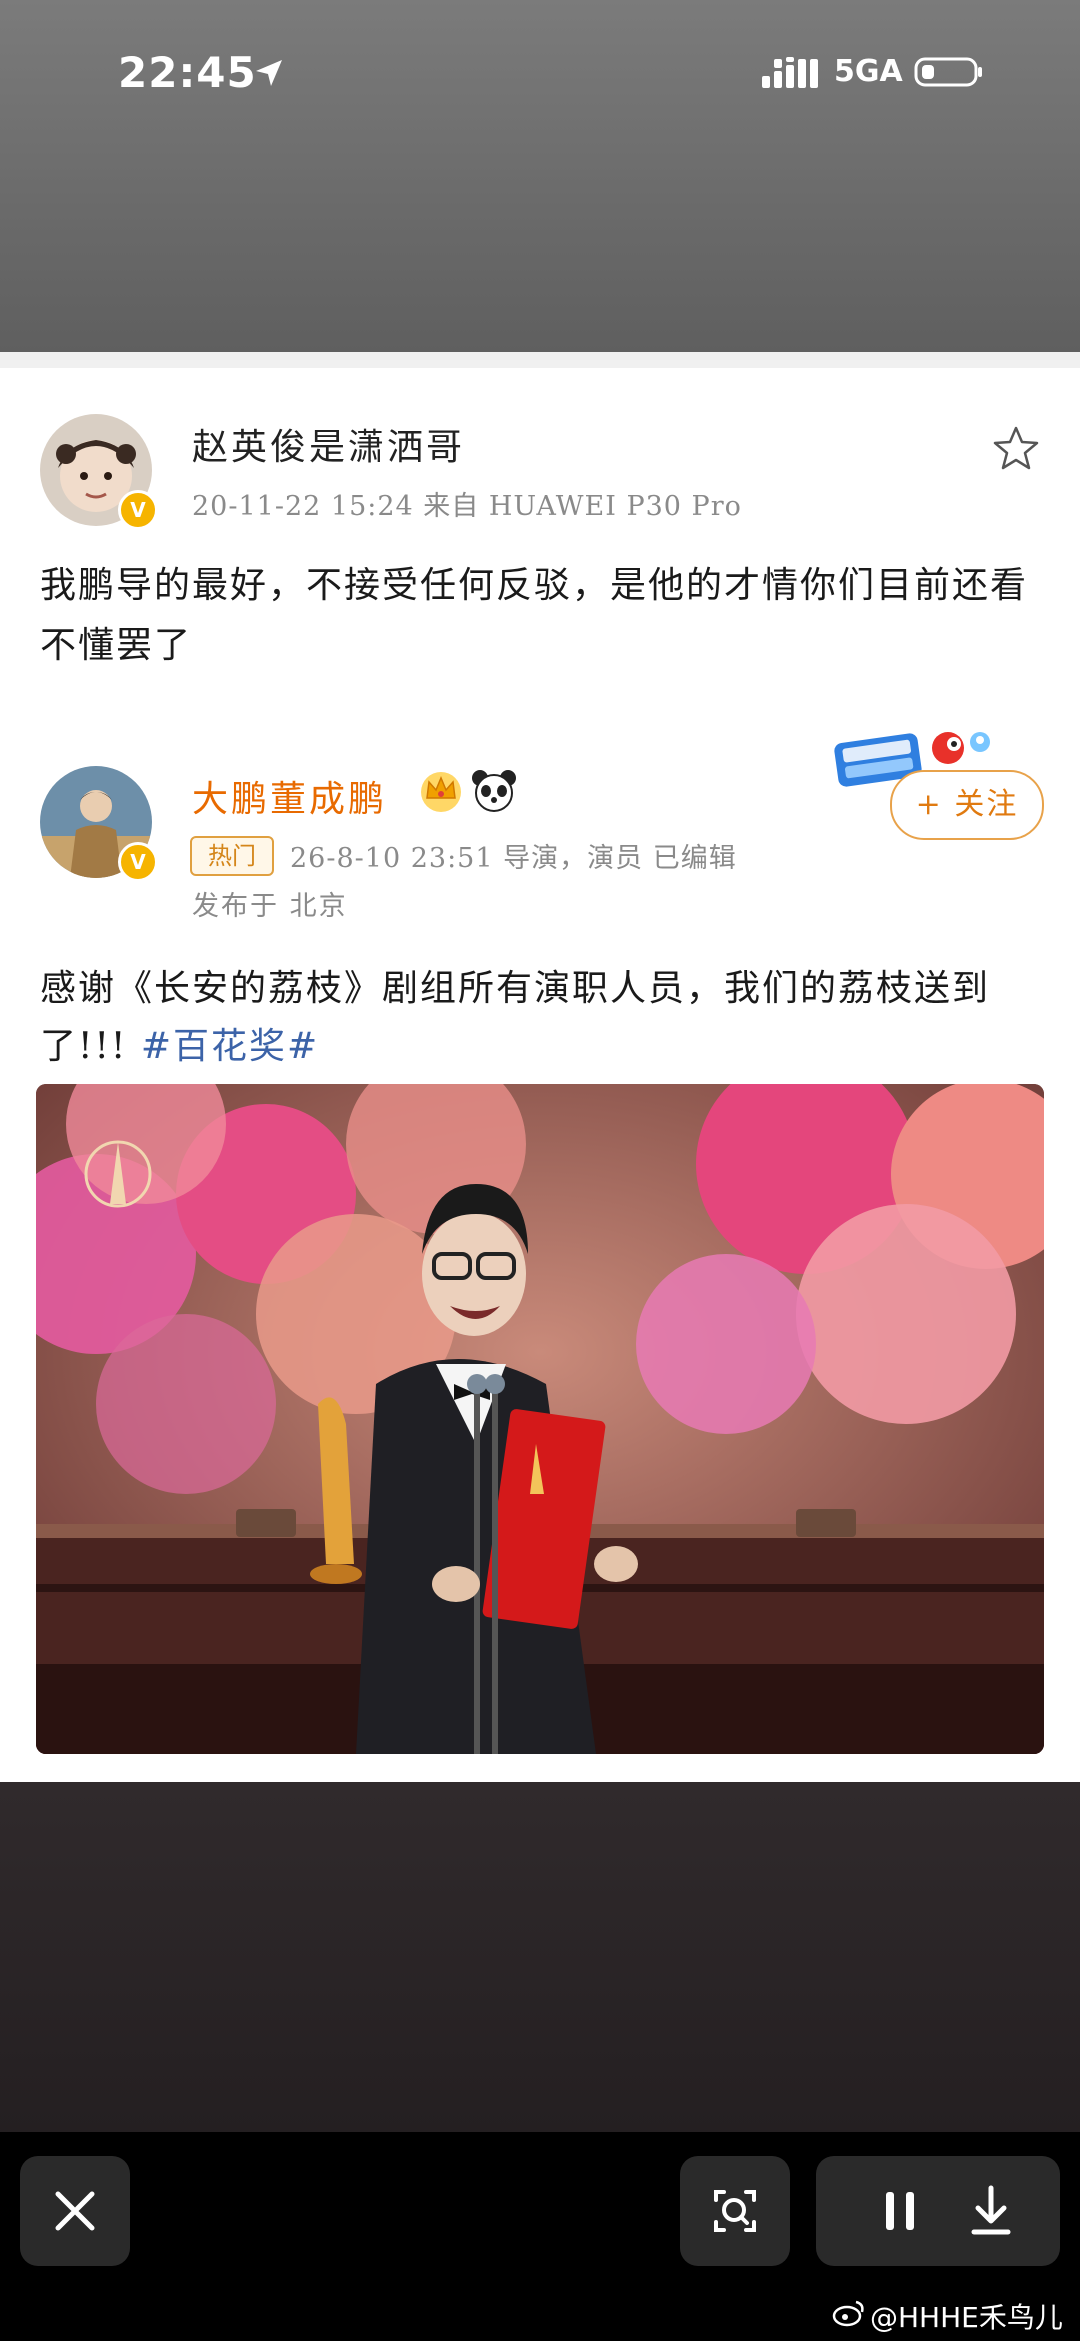 This screenshot has width=1080, height=2341. I want to click on favorite-star-icon, so click(1016, 449).